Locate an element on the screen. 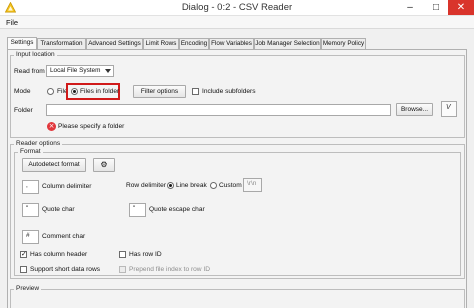 This screenshot has height=308, width=474. chevron-down-icon is located at coordinates (108, 71).